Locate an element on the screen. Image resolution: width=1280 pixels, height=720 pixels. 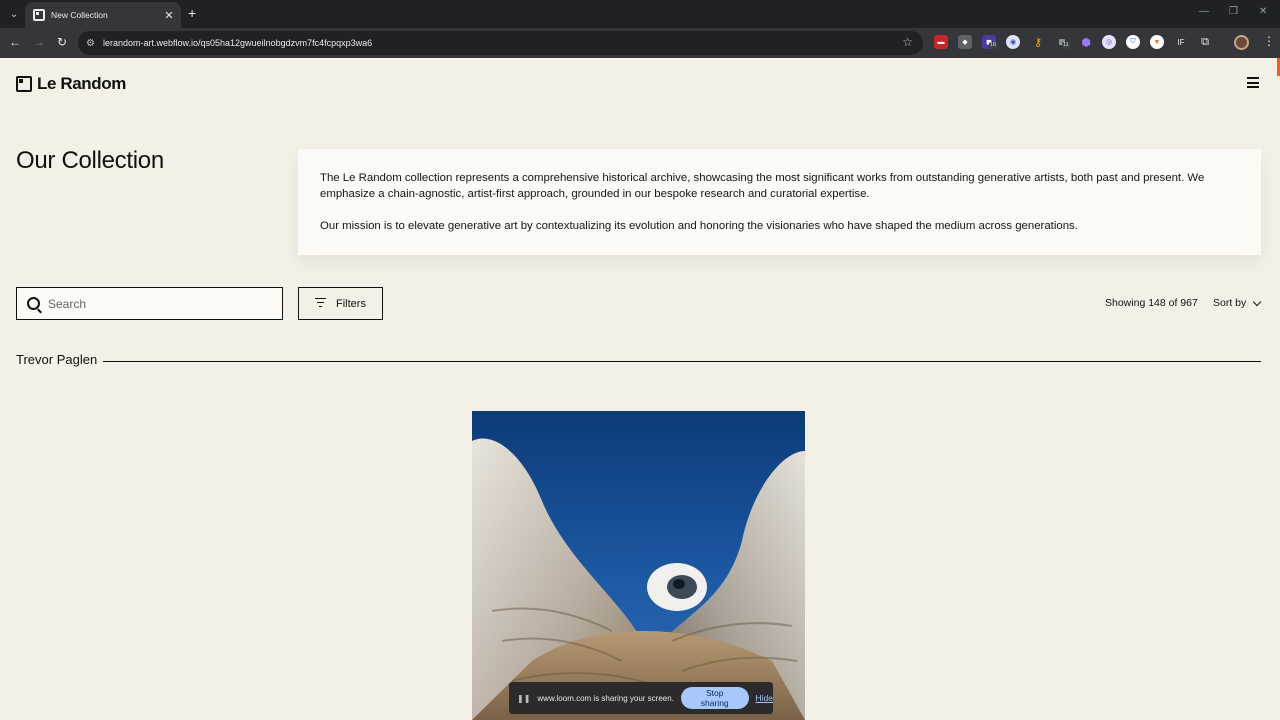
window-close-icon: ✕ is located at coordinates (1263, 11).